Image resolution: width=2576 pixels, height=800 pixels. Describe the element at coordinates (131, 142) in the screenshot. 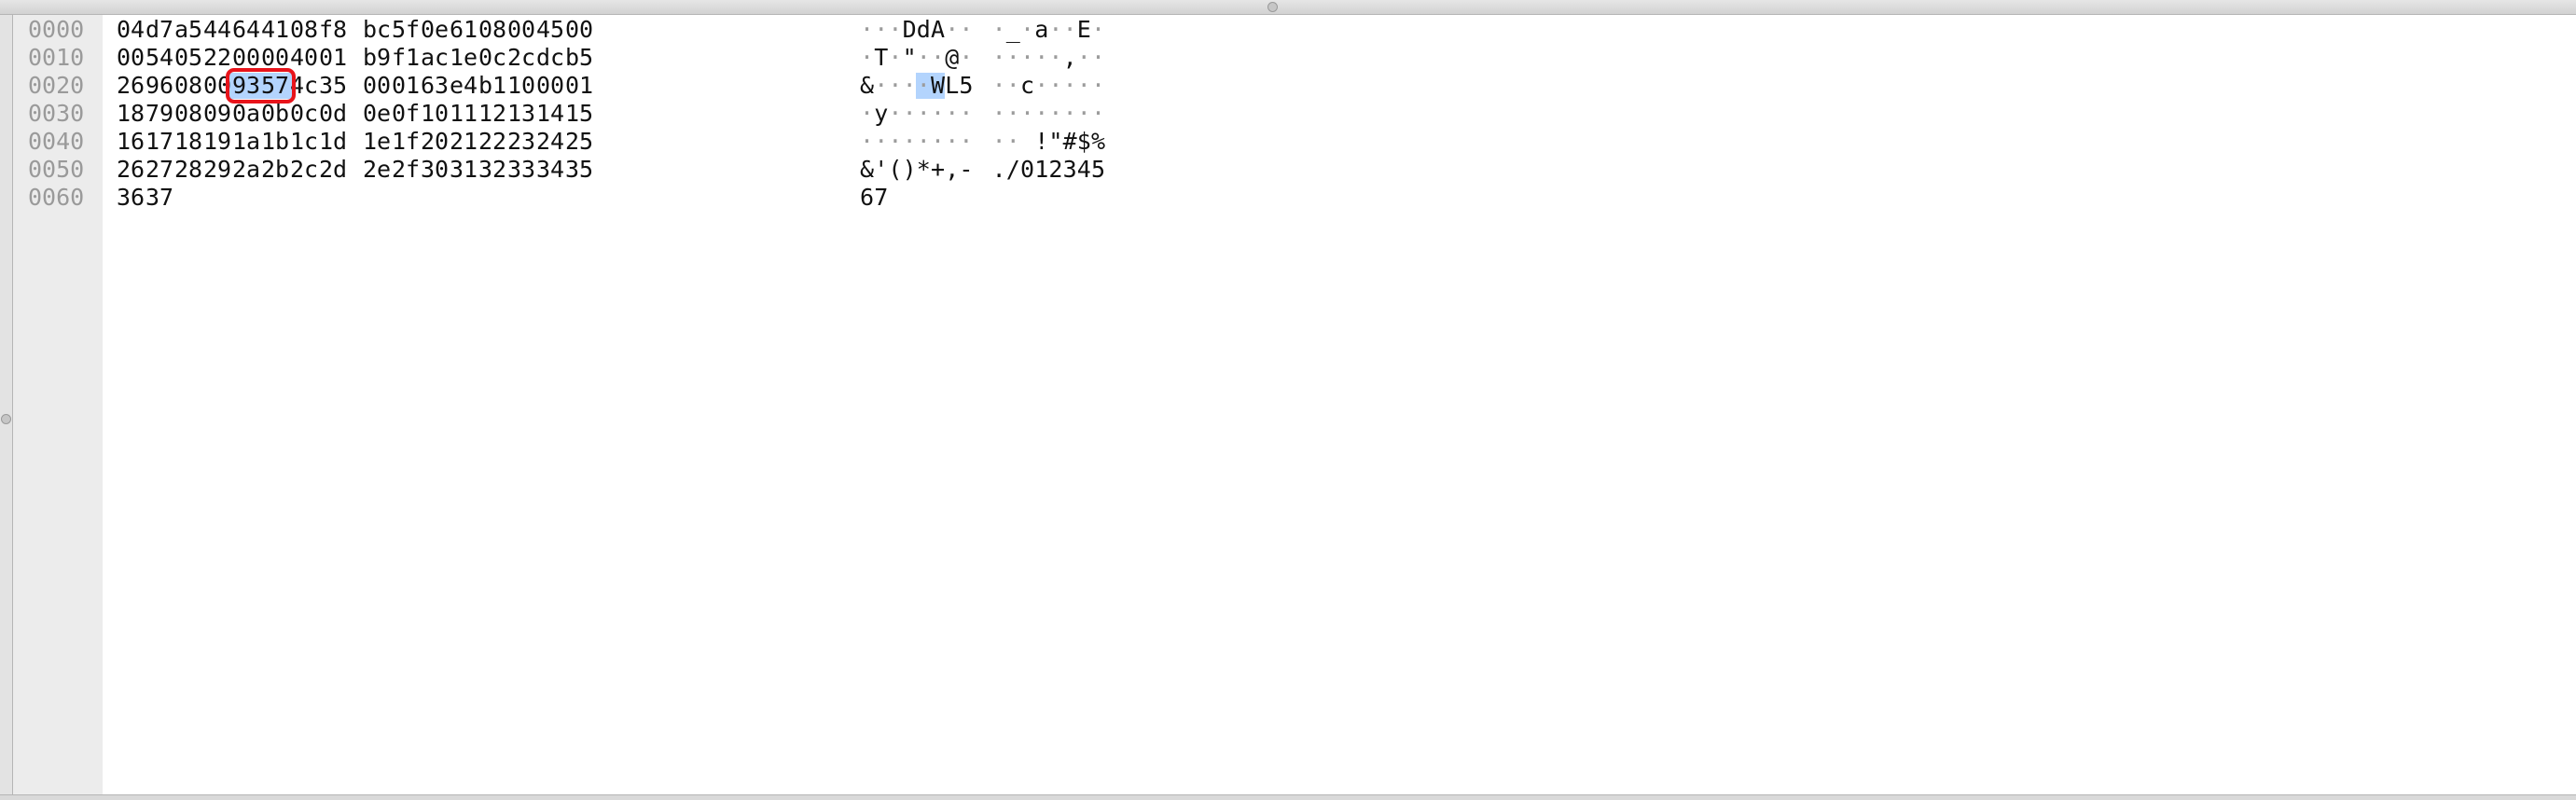

I see `hex-byte: 16` at that location.